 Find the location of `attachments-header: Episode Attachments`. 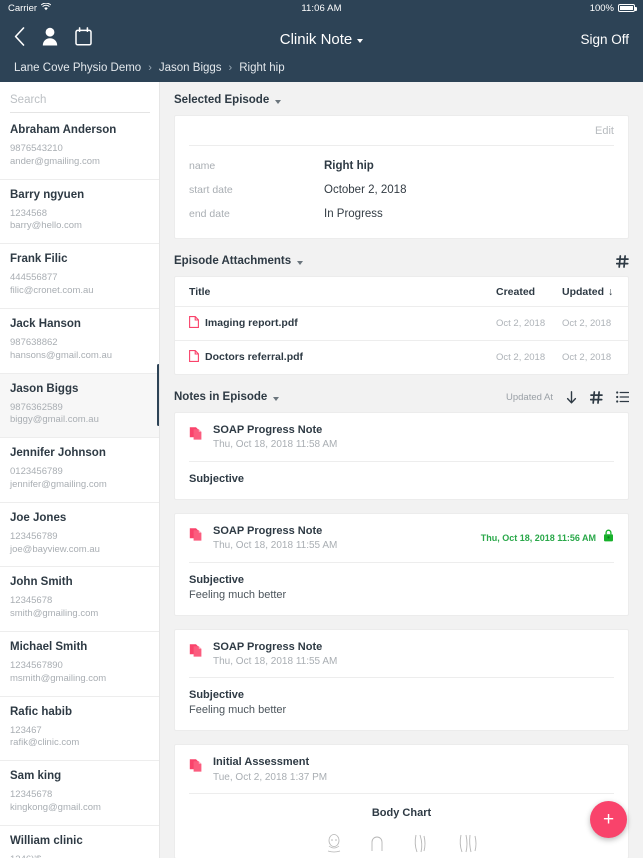

attachments-header: Episode Attachments is located at coordinates (401, 261).